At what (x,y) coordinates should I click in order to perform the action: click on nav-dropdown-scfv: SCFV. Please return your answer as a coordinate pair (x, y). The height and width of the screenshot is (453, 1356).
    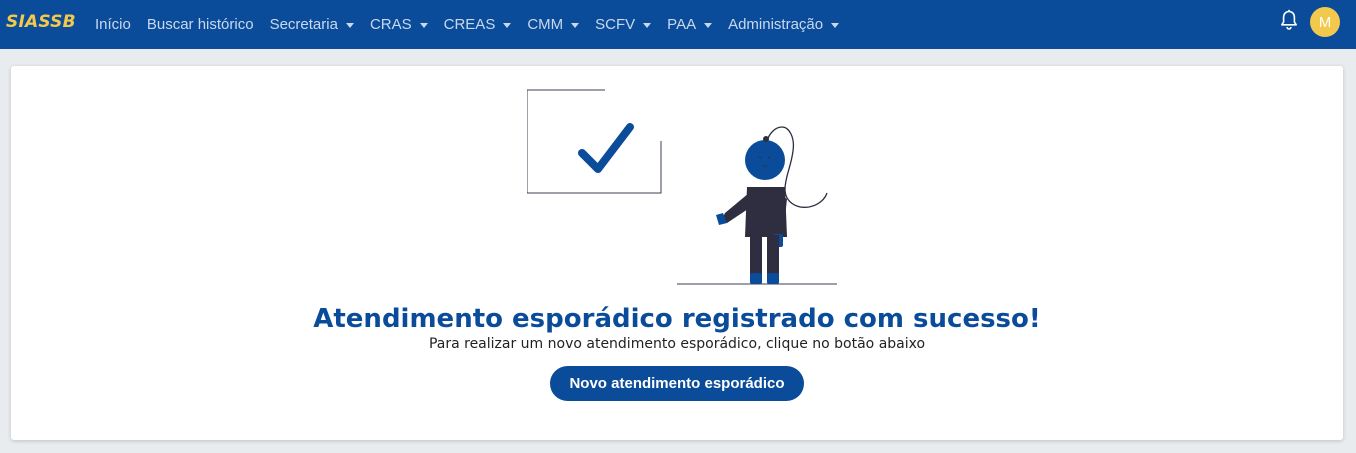
    Looking at the image, I should click on (623, 24).